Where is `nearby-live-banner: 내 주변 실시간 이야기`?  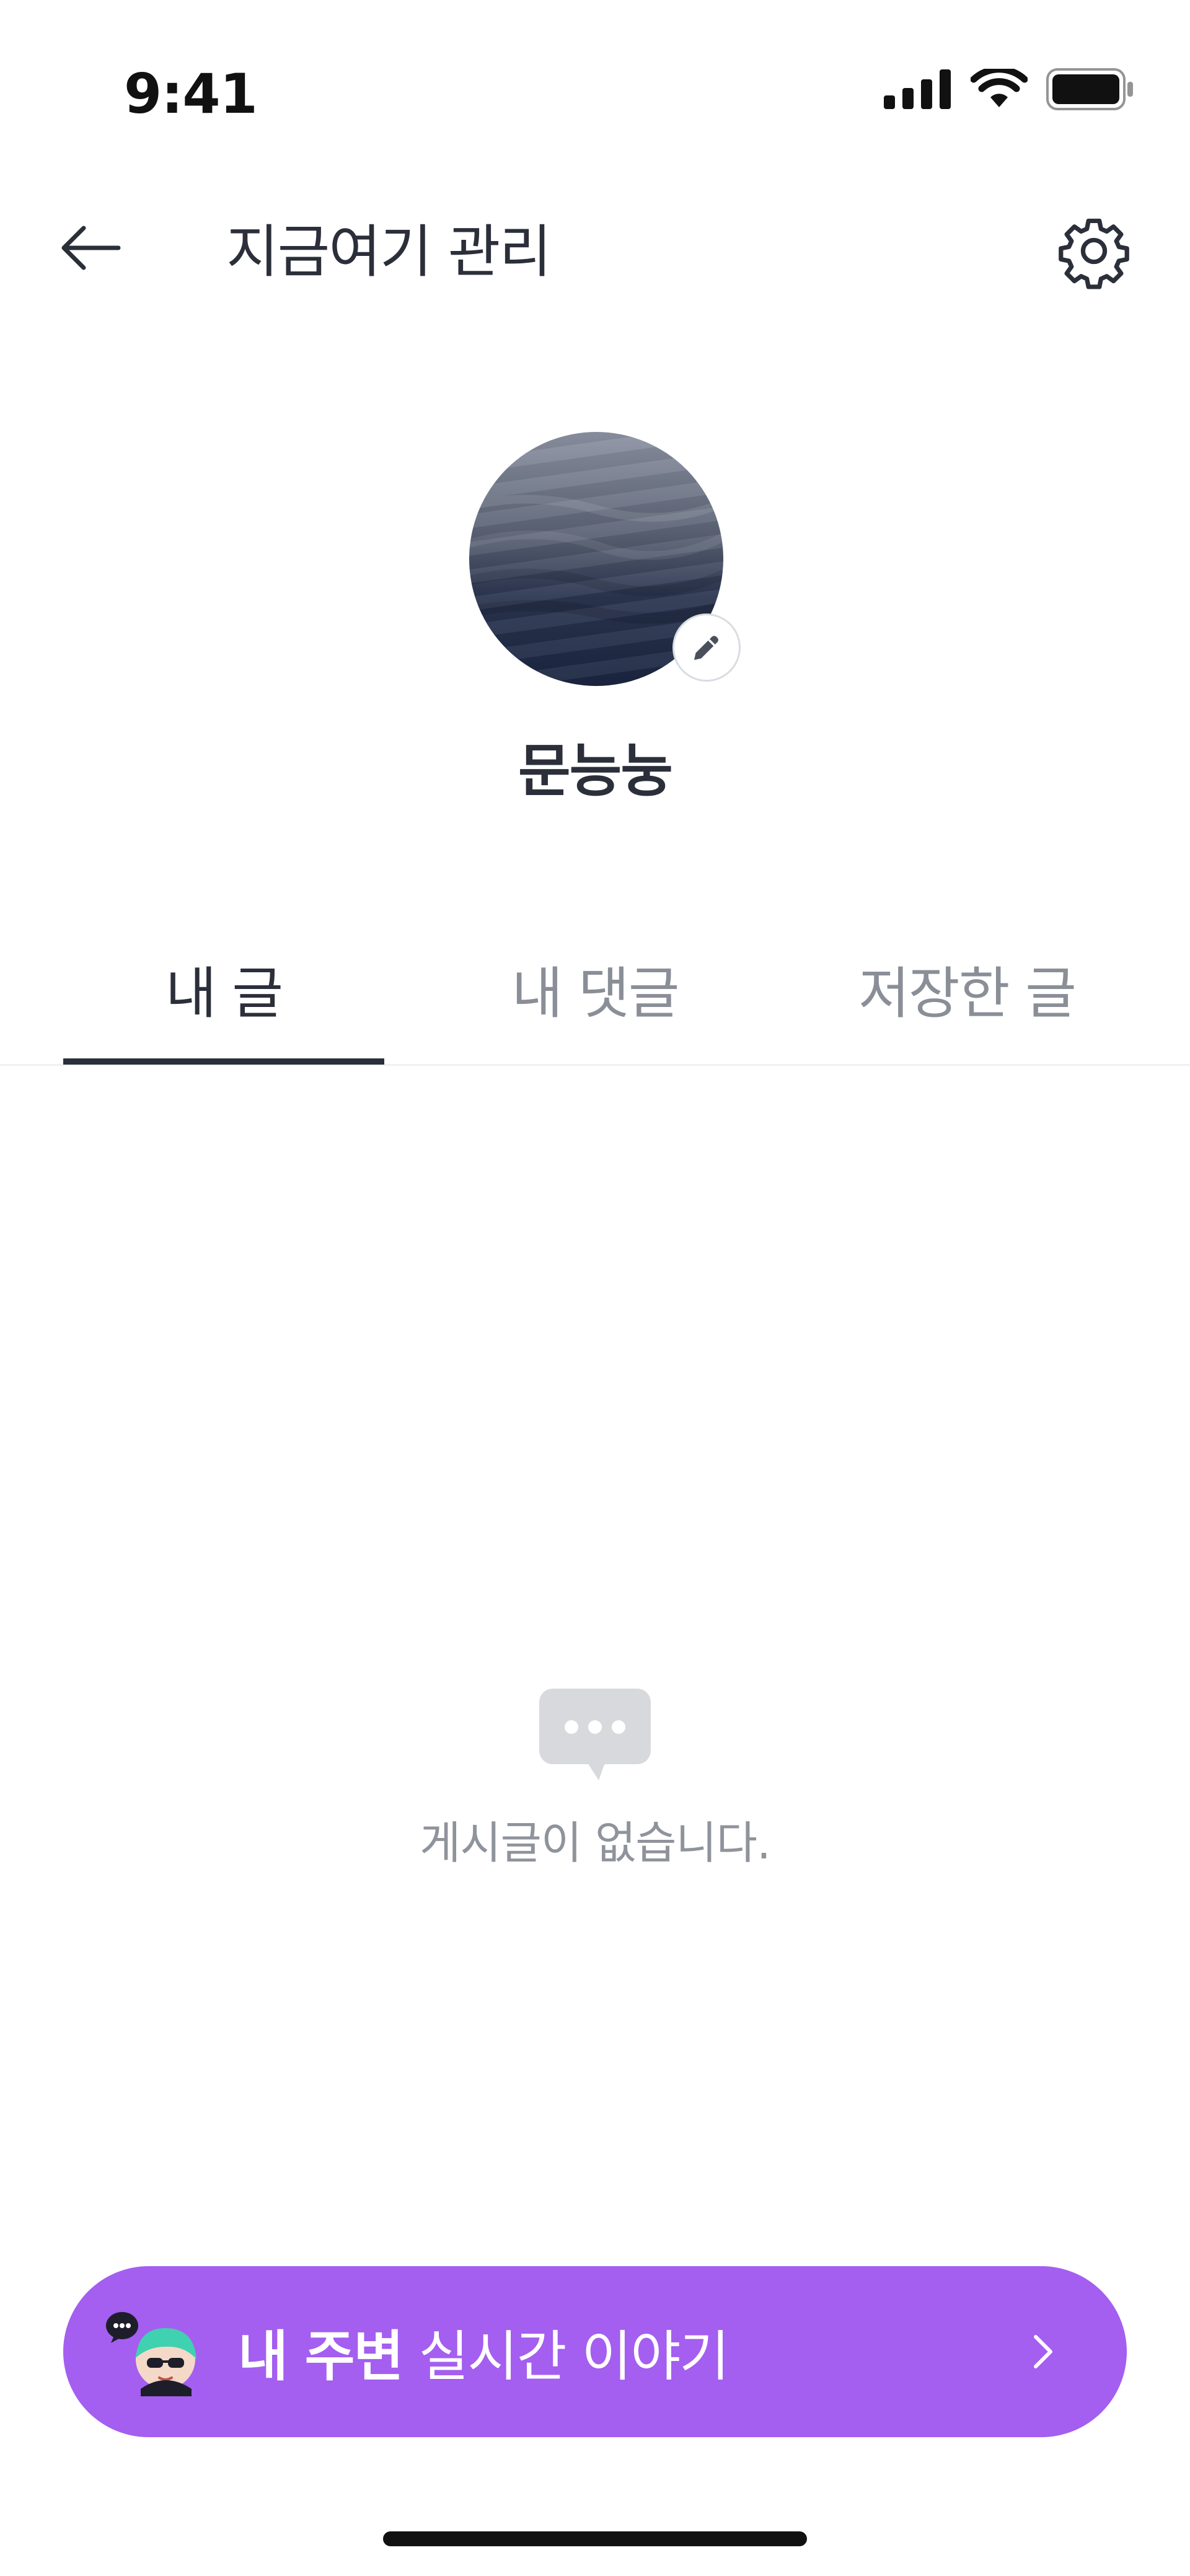 nearby-live-banner: 내 주변 실시간 이야기 is located at coordinates (595, 2351).